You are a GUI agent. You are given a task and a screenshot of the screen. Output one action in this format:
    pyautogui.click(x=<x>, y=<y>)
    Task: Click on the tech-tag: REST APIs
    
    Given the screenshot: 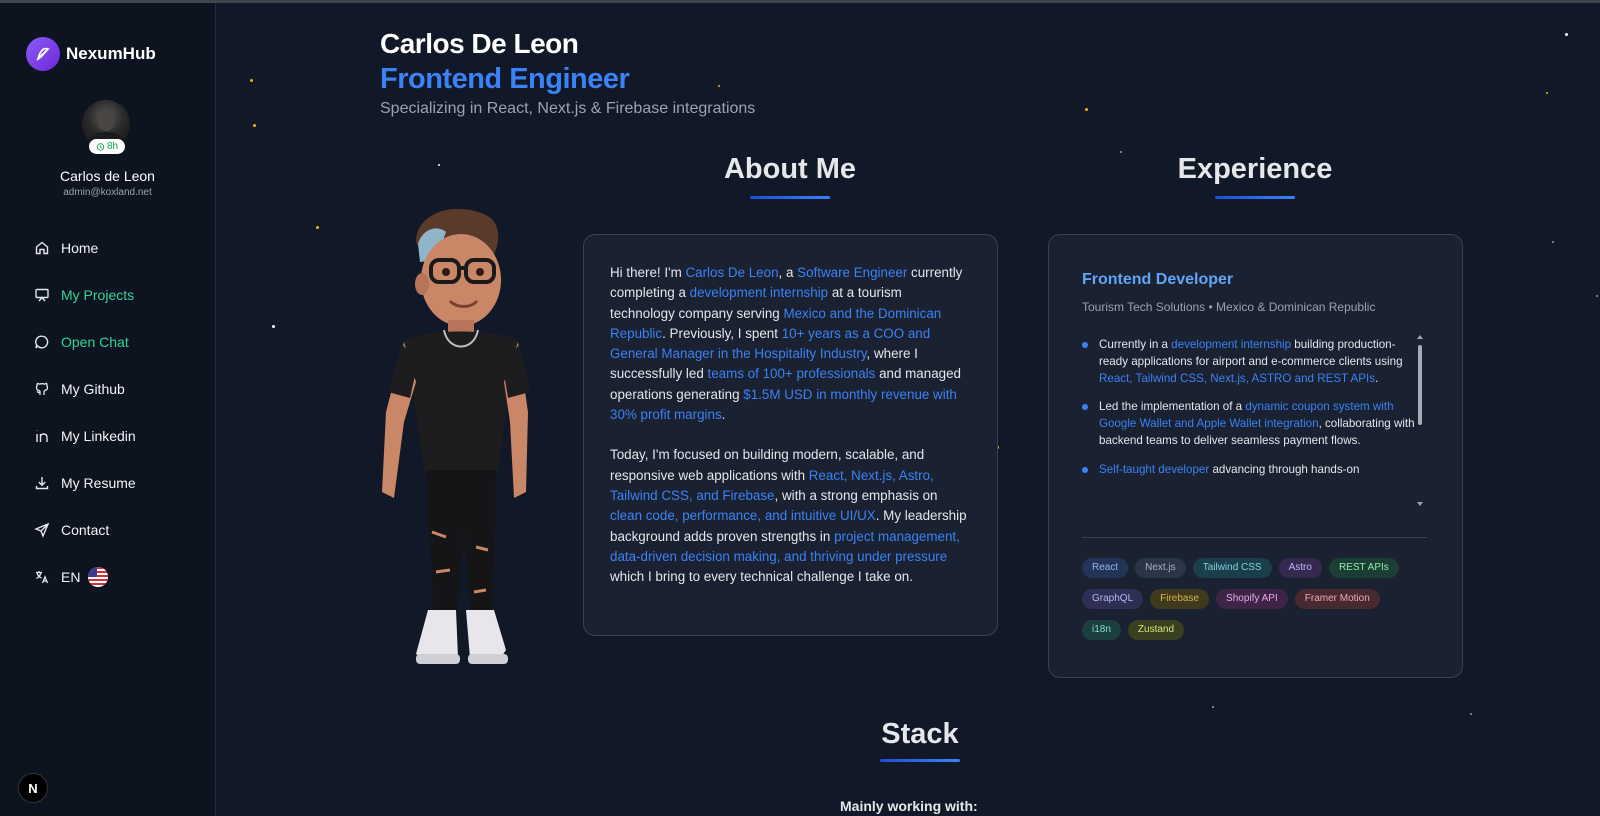 What is the action you would take?
    pyautogui.click(x=1363, y=568)
    